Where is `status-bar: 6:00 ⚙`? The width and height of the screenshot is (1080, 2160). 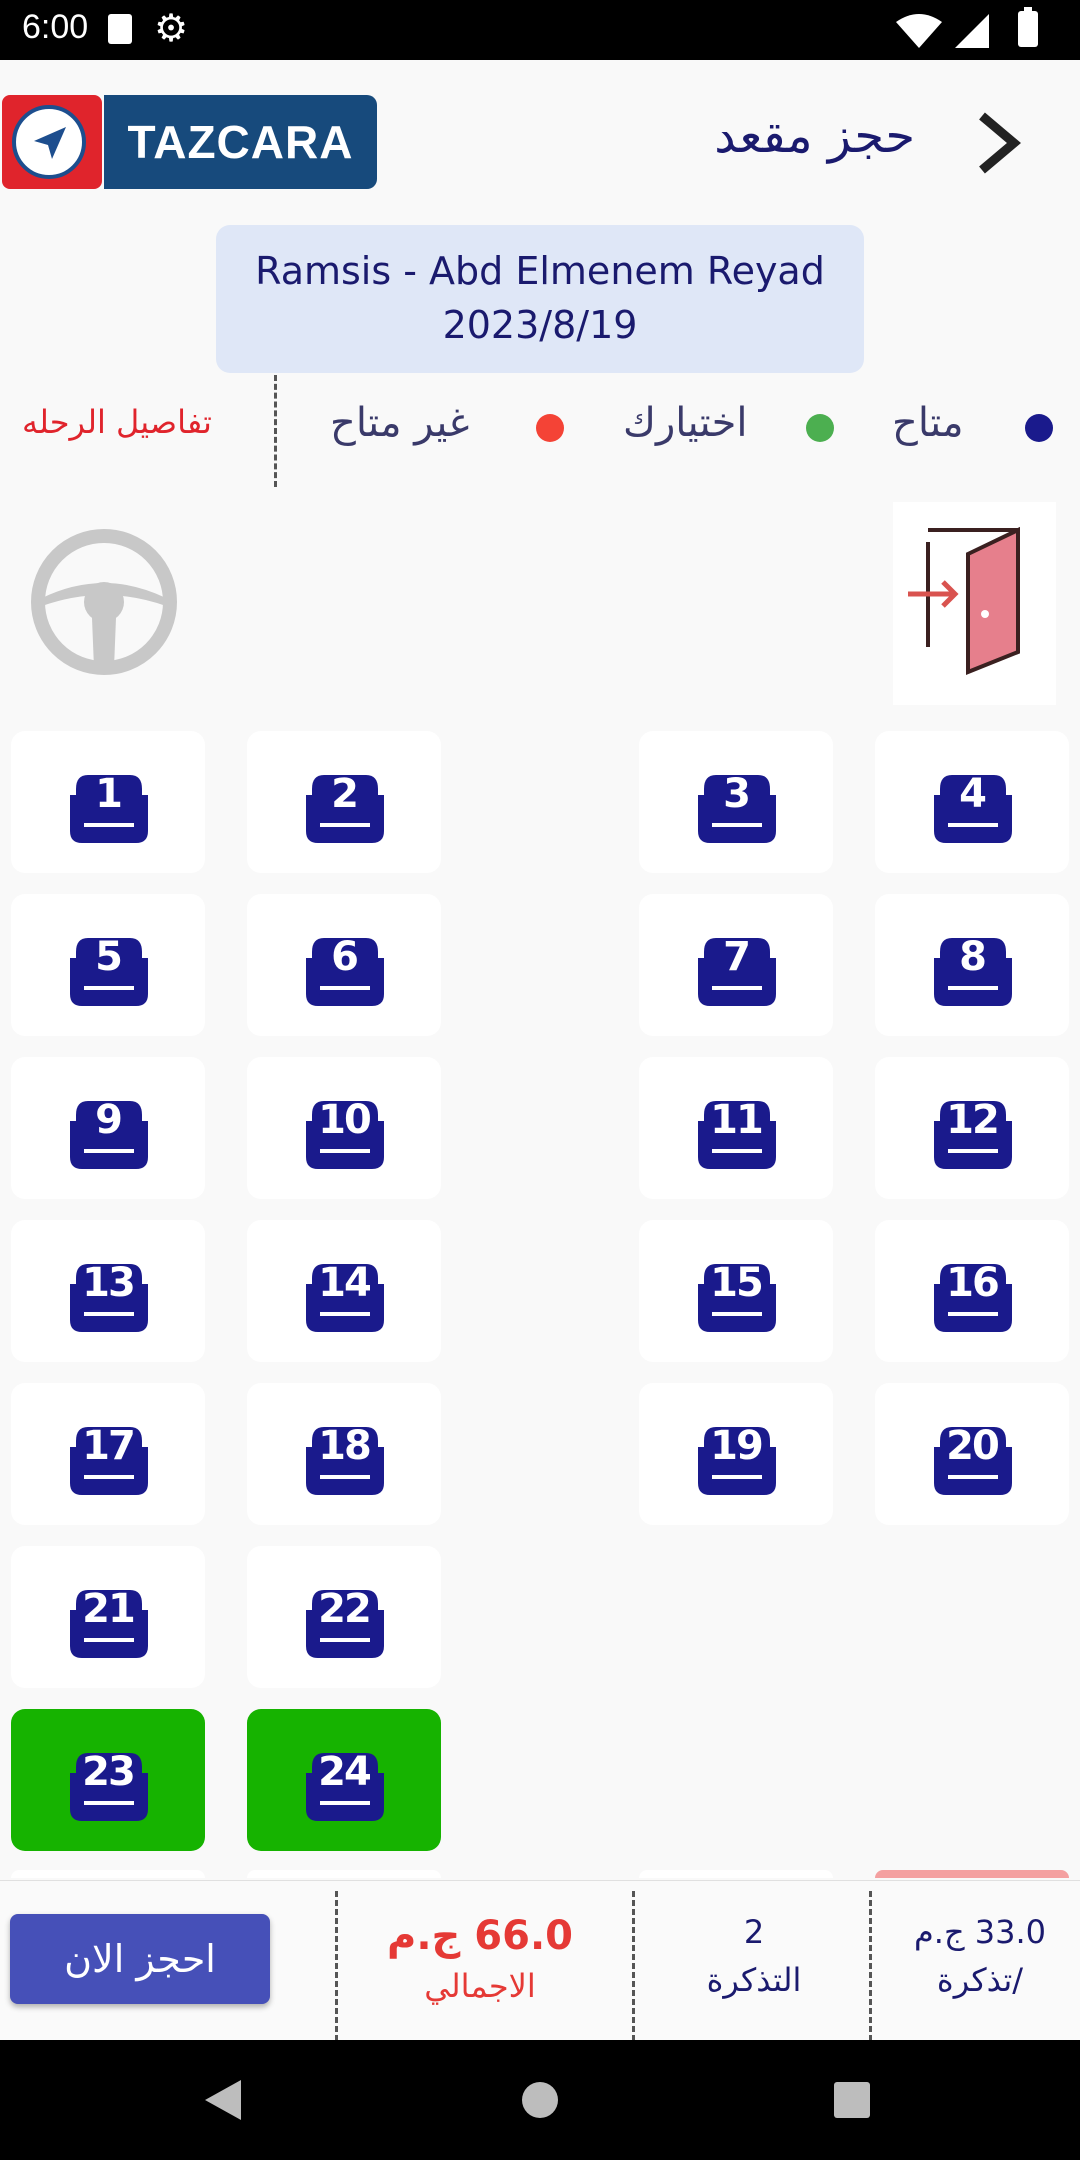 status-bar: 6:00 ⚙ is located at coordinates (540, 30).